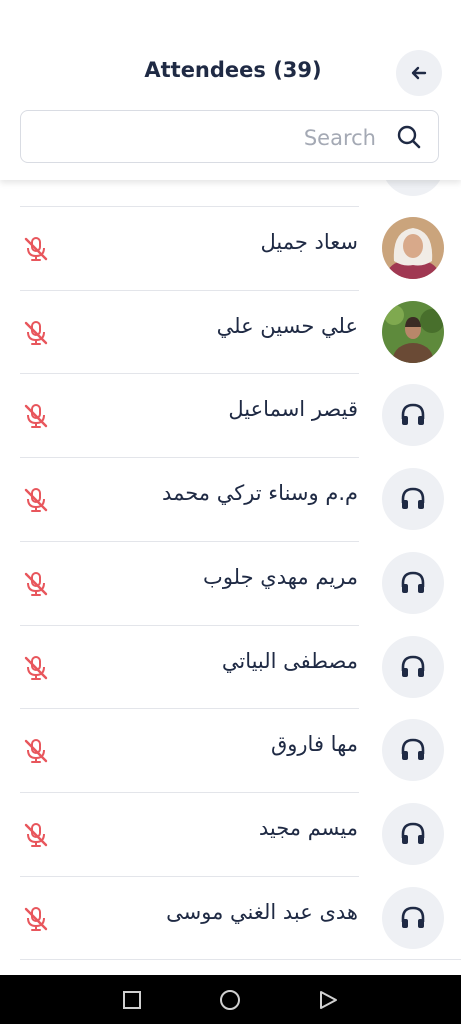 This screenshot has height=1024, width=461. Describe the element at coordinates (314, 744) in the screenshot. I see `attendee-name: مها فاروق` at that location.